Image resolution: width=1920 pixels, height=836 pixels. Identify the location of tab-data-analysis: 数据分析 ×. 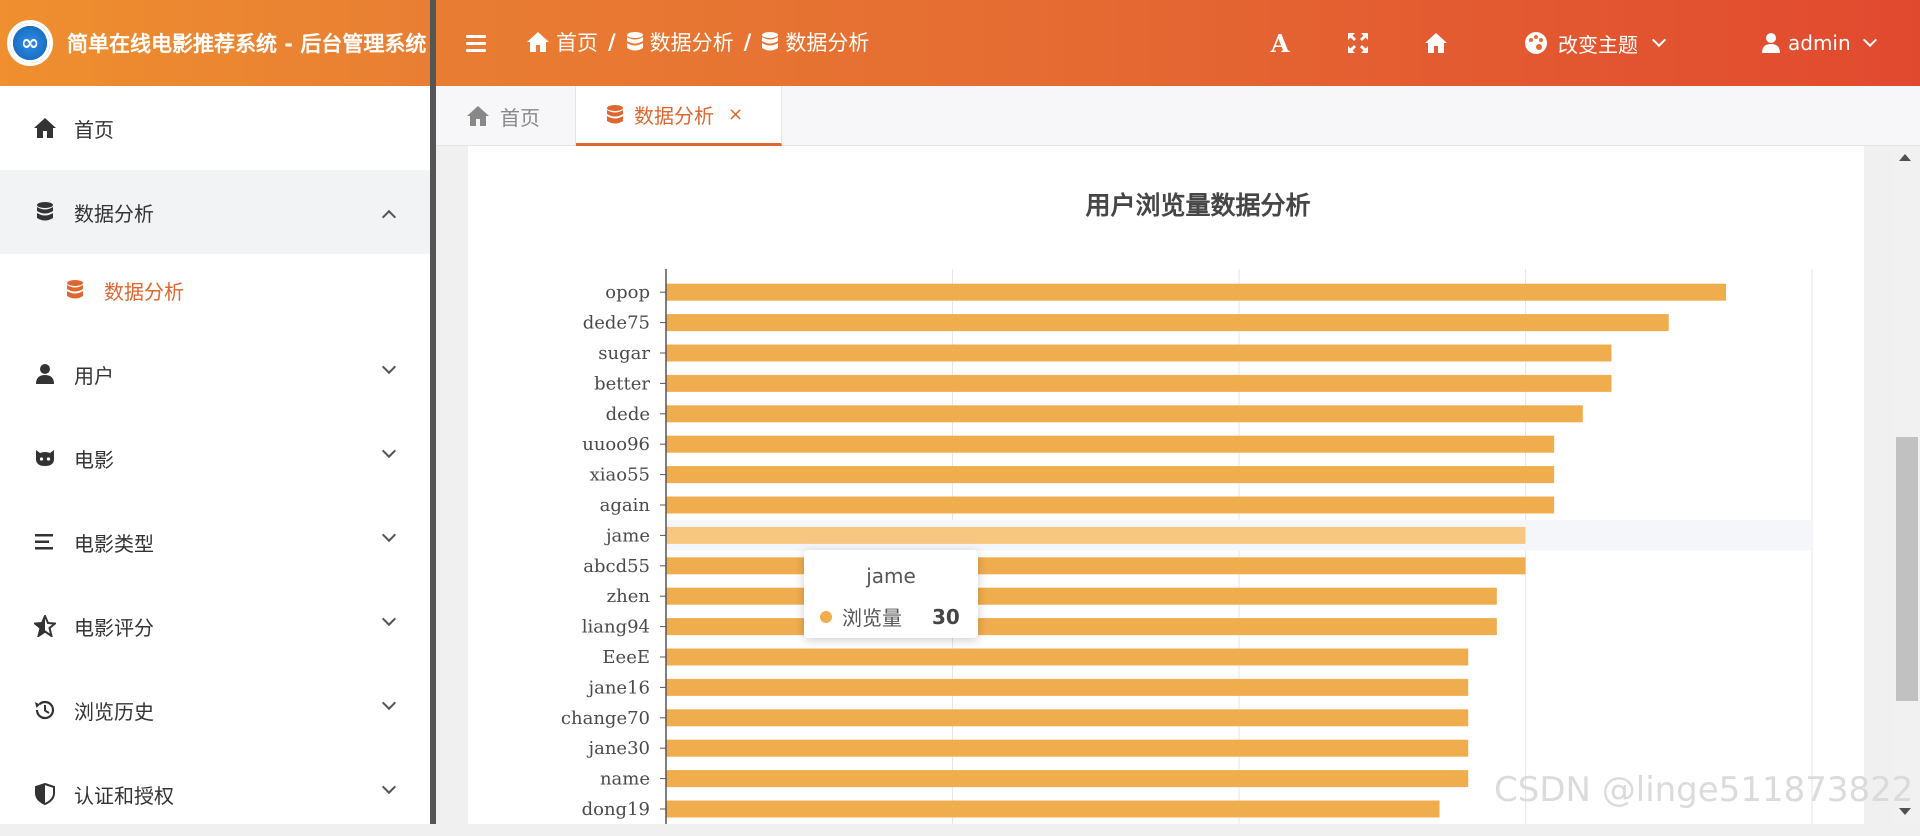
(679, 116).